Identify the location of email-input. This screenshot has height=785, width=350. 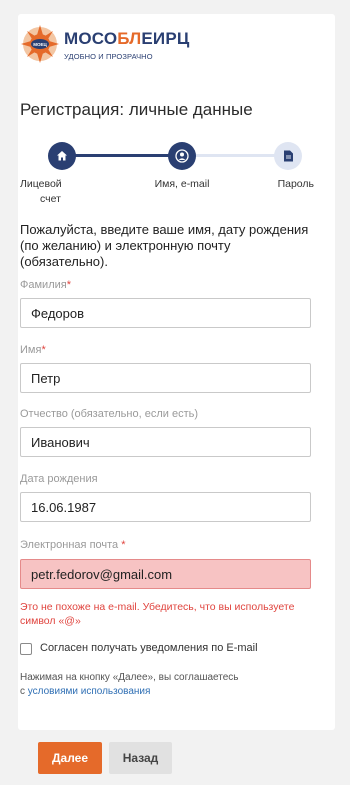
(165, 574).